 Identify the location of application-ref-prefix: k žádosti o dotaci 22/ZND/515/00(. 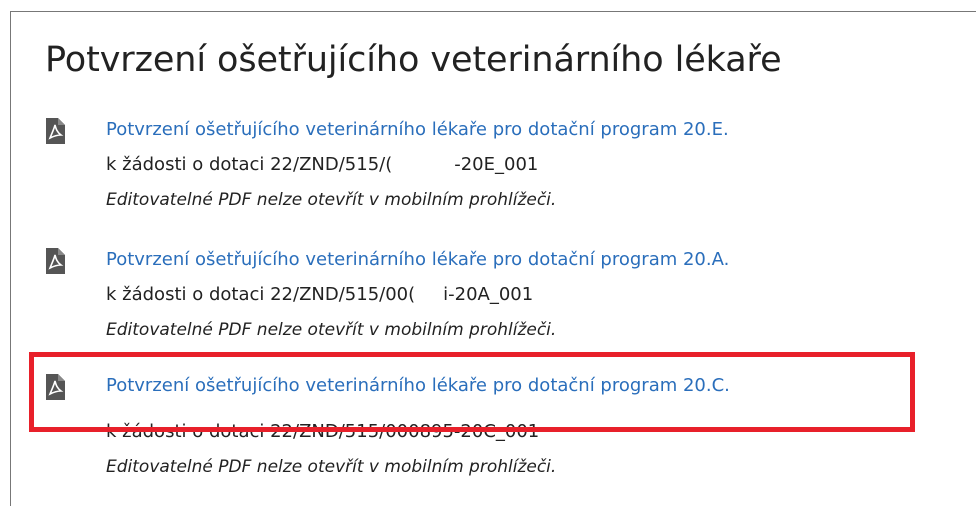
(261, 294).